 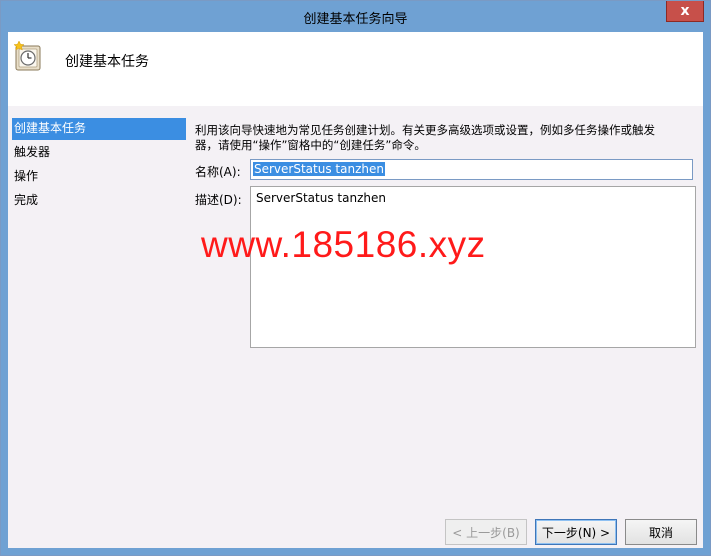 I want to click on wizard-header: 创建基本任务, so click(x=355, y=69).